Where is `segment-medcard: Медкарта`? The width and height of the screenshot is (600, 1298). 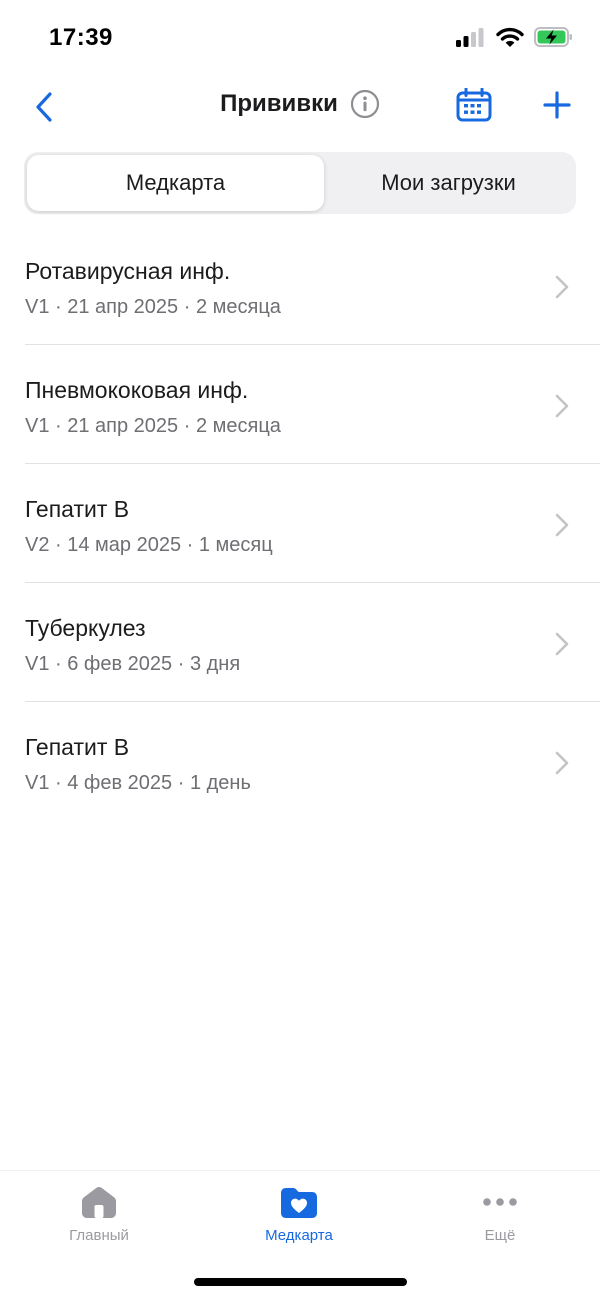 segment-medcard: Медкарта is located at coordinates (175, 183).